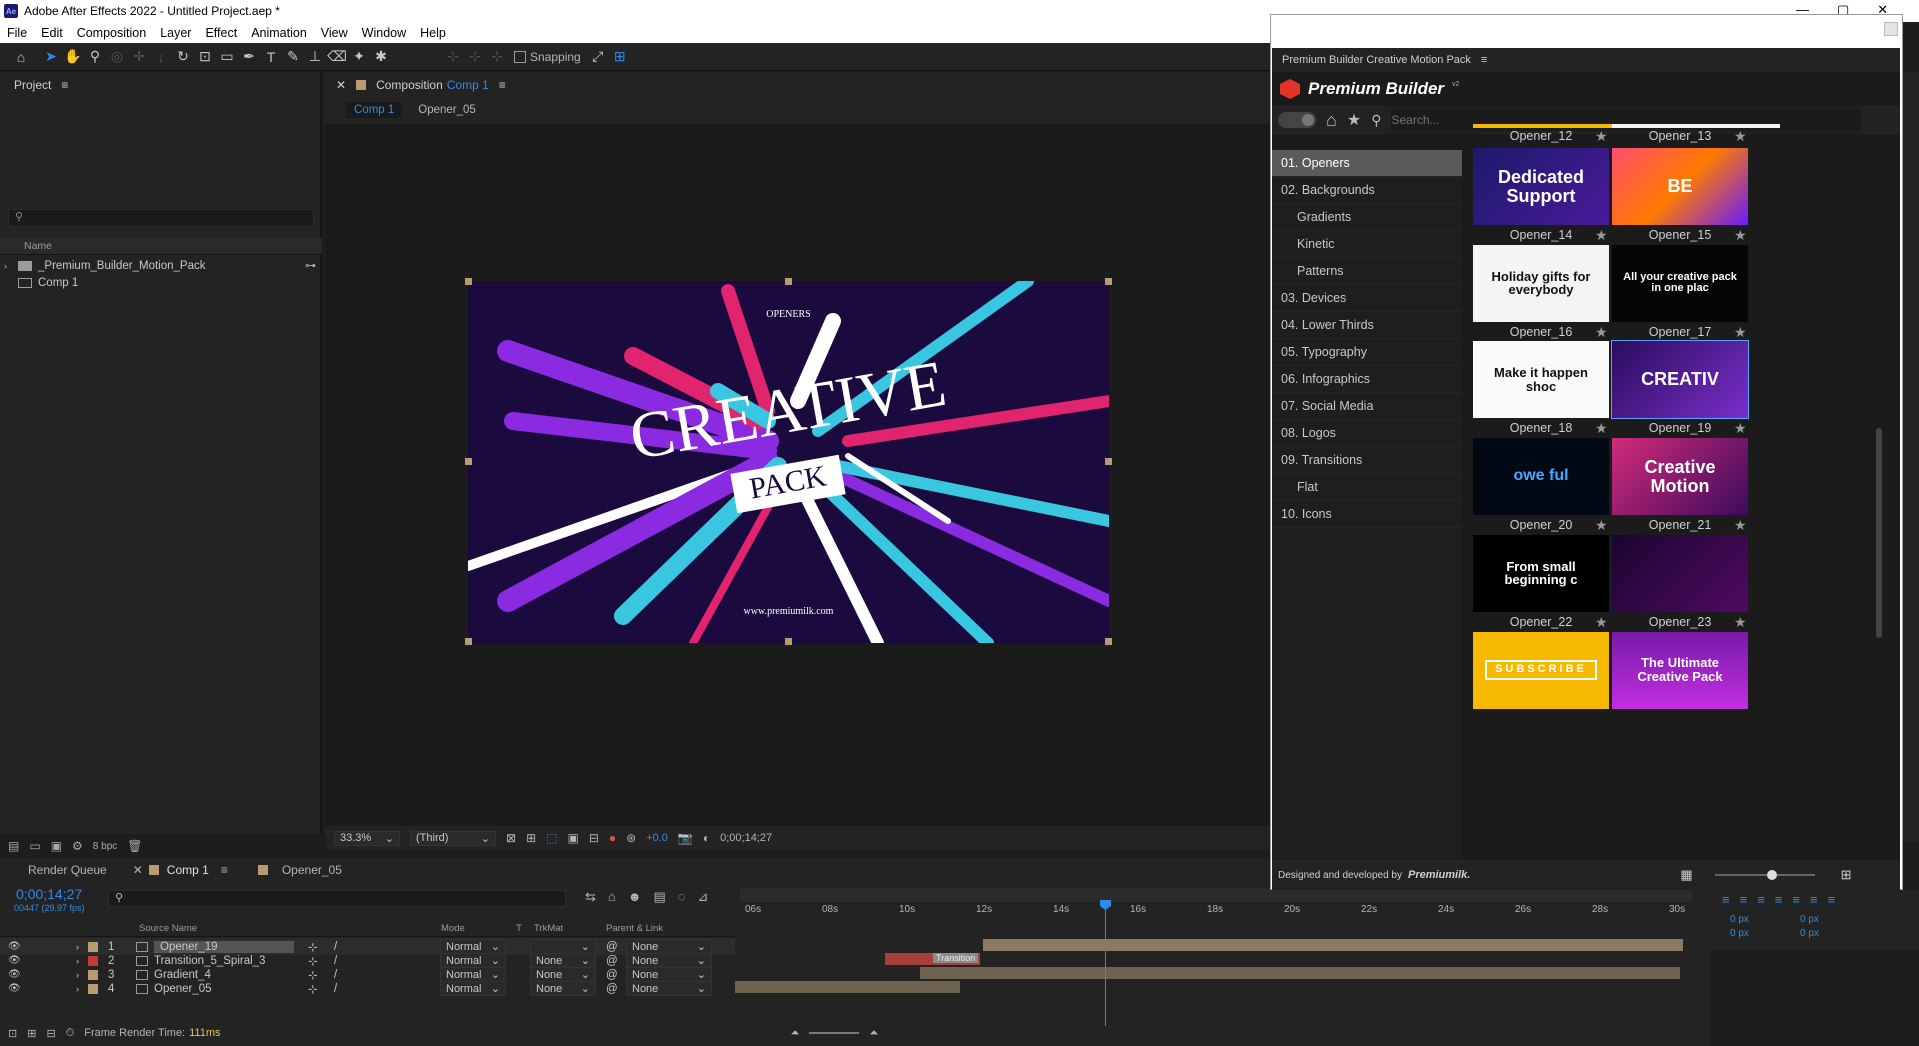 The image size is (1919, 1046). I want to click on in-out-icon: ⊟, so click(50, 1033).